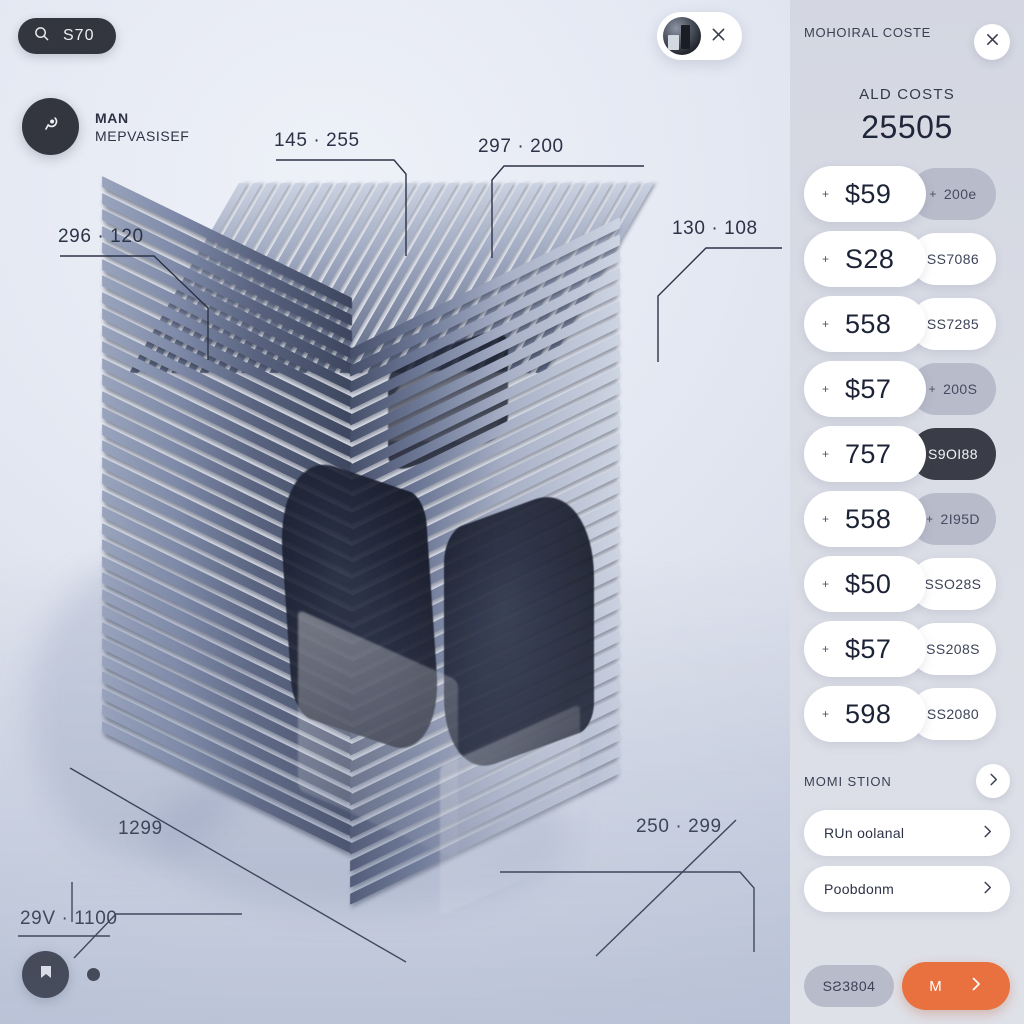 This screenshot has width=1024, height=1024. Describe the element at coordinates (907, 833) in the screenshot. I see `action-row: RUn oolanal` at that location.